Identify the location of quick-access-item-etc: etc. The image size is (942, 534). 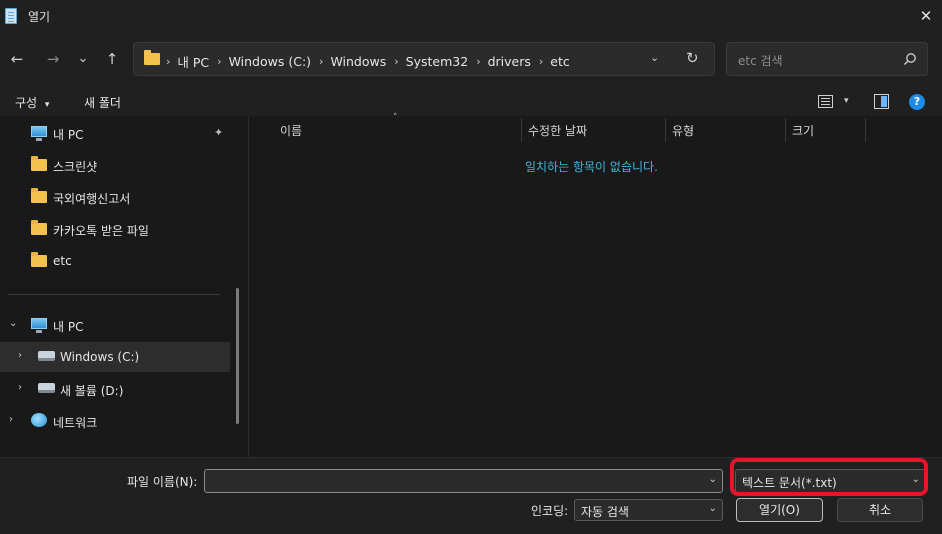
(115, 261).